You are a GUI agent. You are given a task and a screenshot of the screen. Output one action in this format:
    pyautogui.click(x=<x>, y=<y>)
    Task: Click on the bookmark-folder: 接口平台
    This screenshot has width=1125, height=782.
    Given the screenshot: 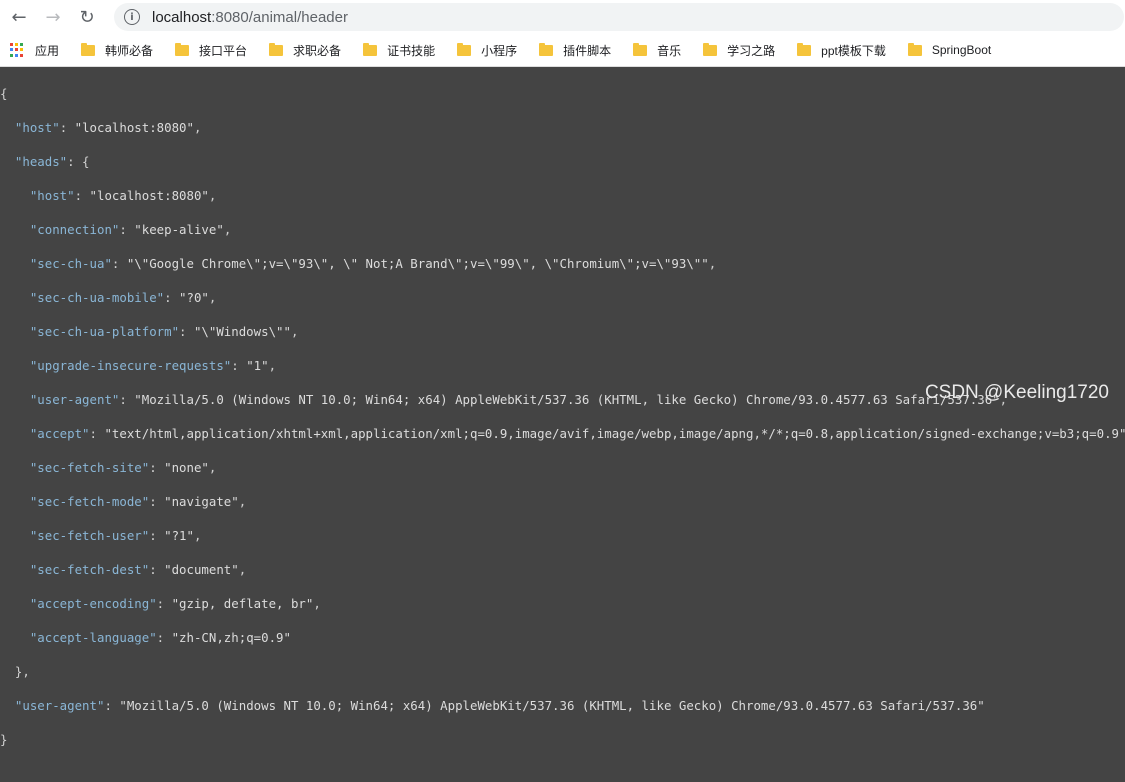 What is the action you would take?
    pyautogui.click(x=211, y=50)
    